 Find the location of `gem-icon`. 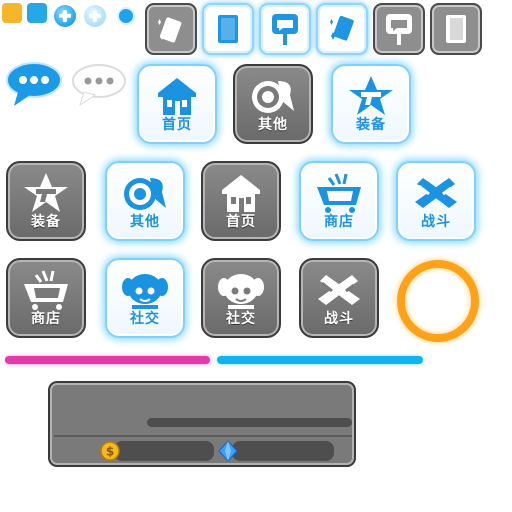

gem-icon is located at coordinates (228, 451).